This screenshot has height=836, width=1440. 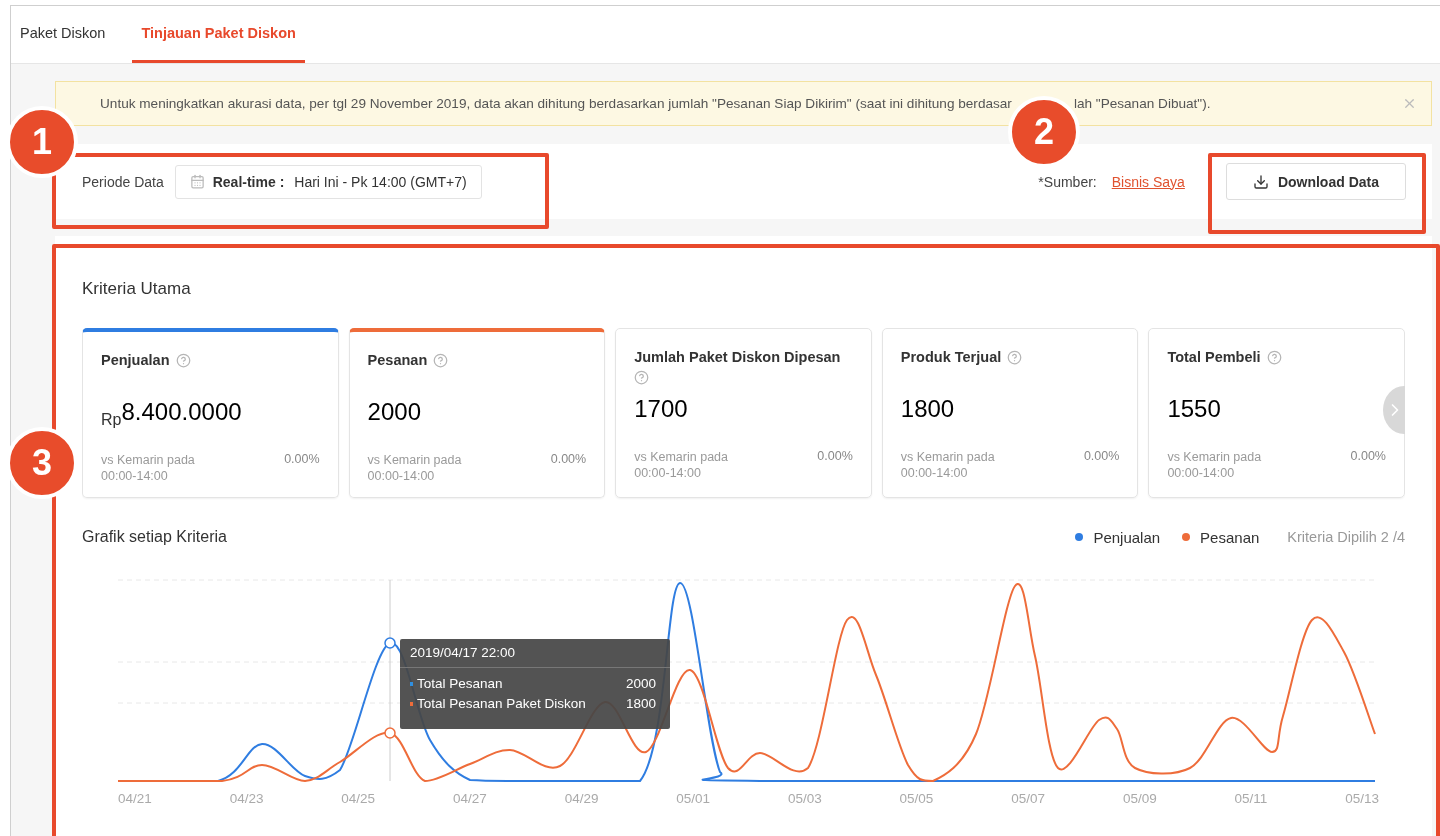 What do you see at coordinates (640, 683) in the screenshot?
I see `tooltip-value: 2000` at bounding box center [640, 683].